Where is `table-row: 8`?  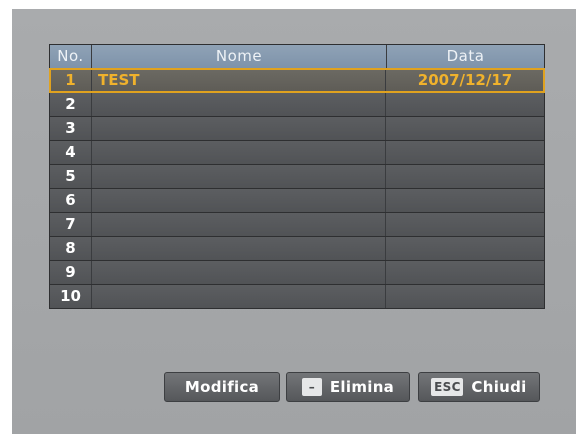 table-row: 8 is located at coordinates (297, 248).